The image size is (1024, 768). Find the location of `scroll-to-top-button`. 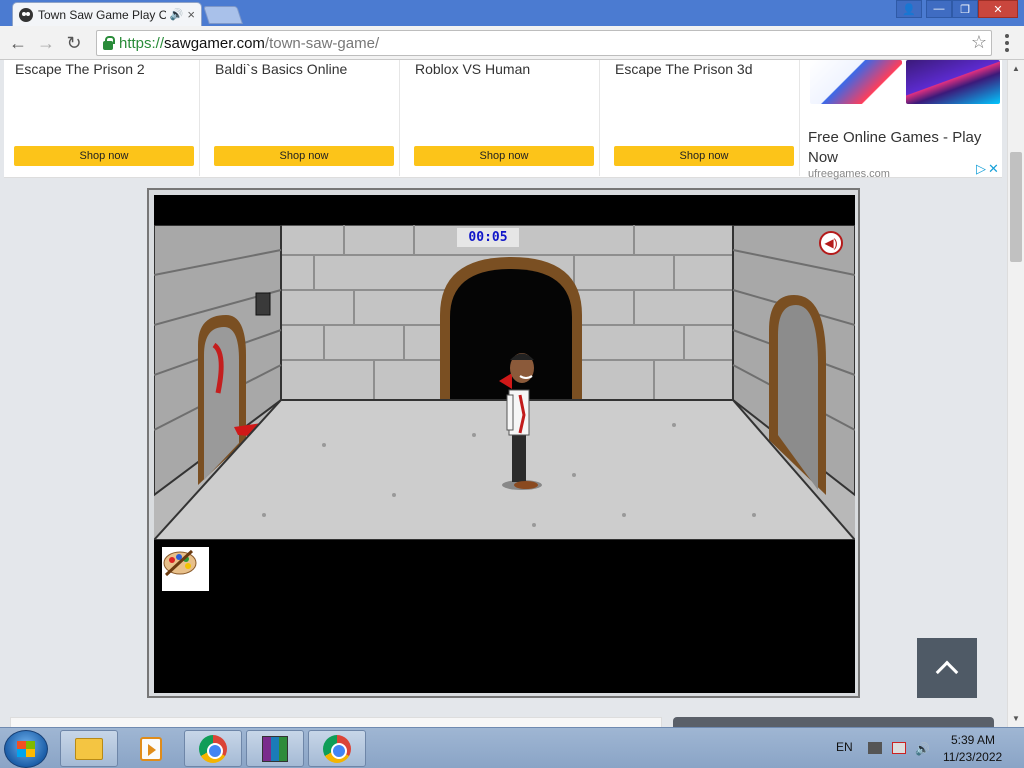

scroll-to-top-button is located at coordinates (947, 668).